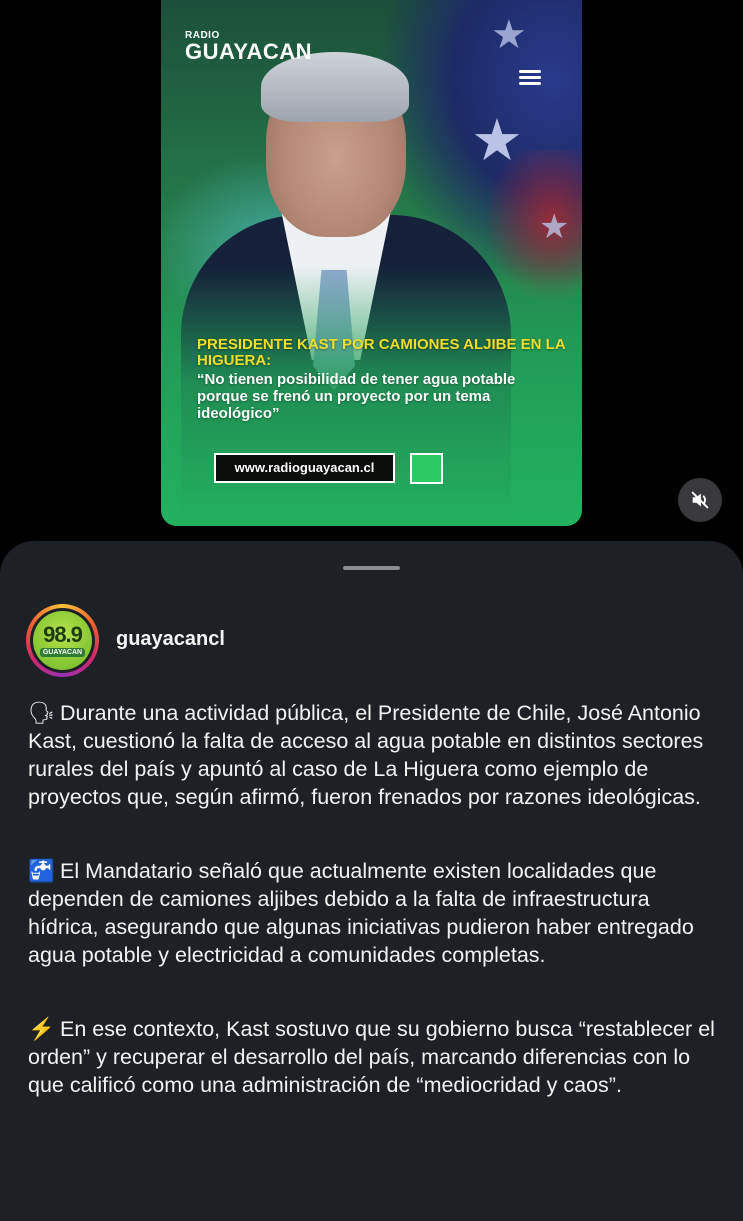 The image size is (743, 1221). Describe the element at coordinates (63, 634) in the screenshot. I see `avatar-frequency: 98.9` at that location.